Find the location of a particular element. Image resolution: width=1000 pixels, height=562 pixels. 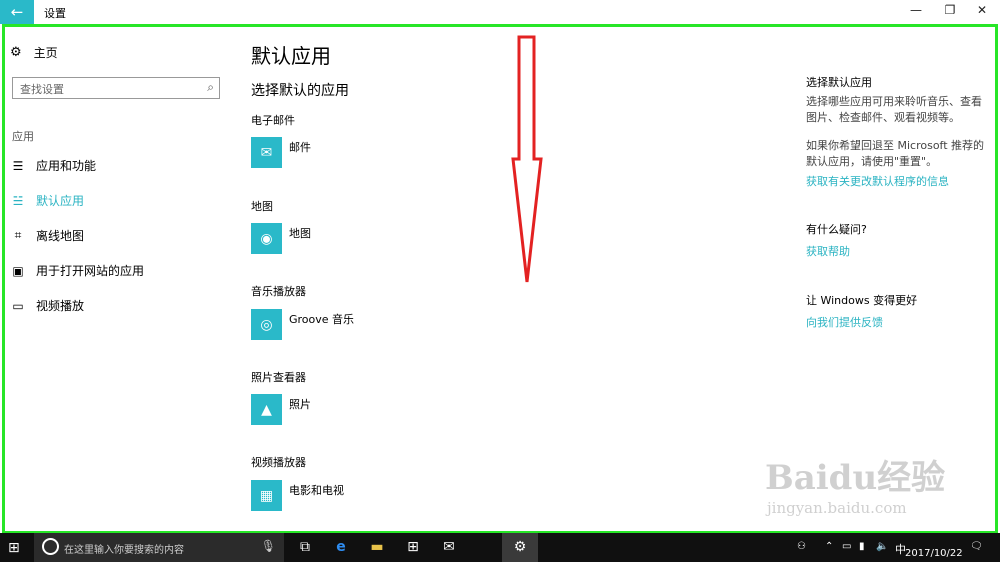

app-name: 地图 is located at coordinates (300, 233).